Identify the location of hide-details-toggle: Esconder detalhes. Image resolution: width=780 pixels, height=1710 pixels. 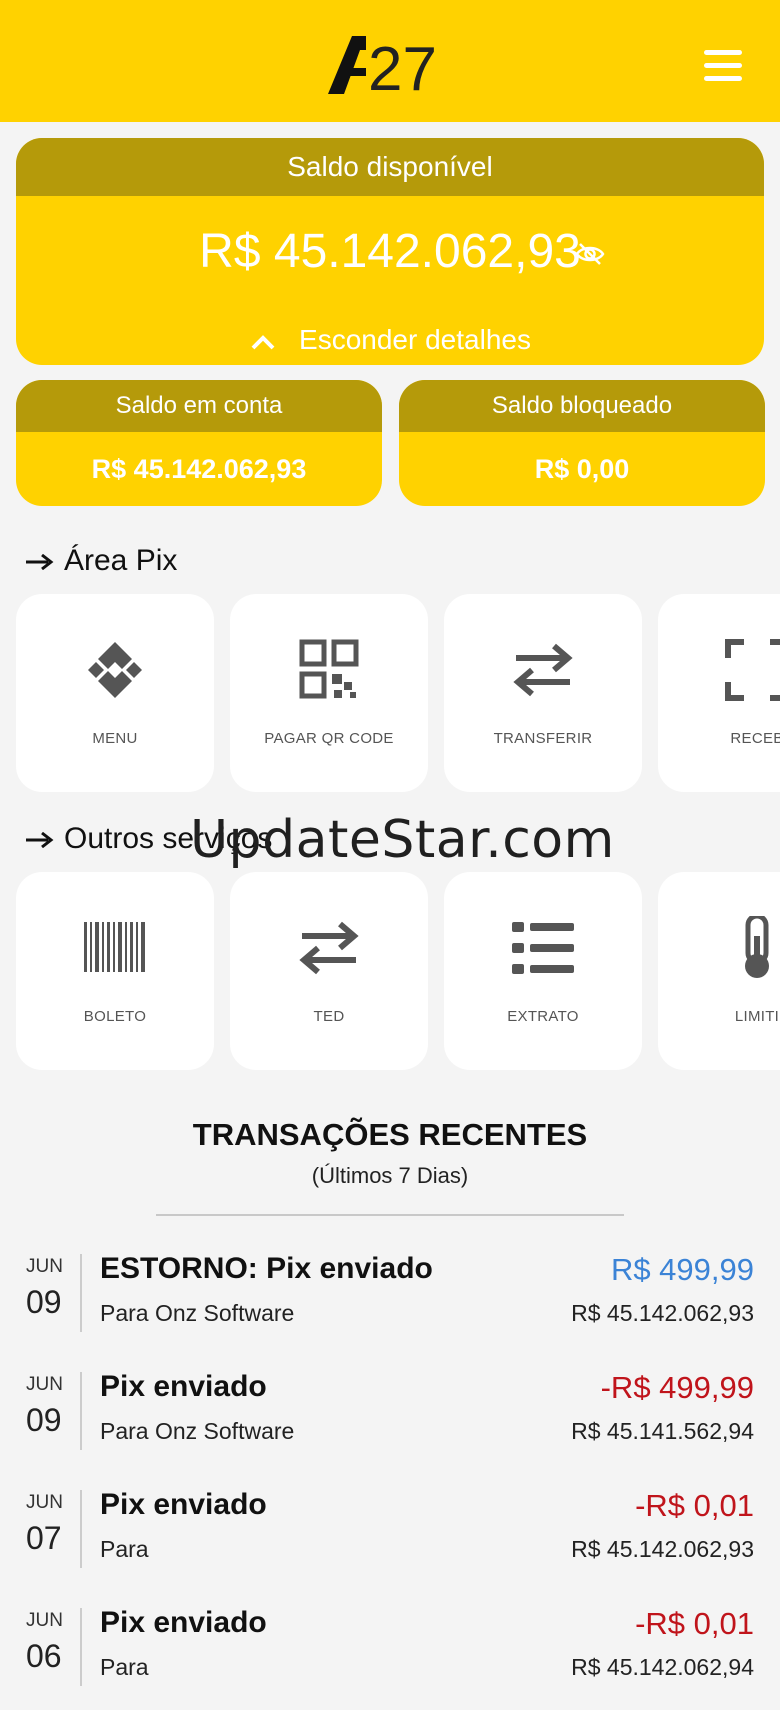
(390, 340).